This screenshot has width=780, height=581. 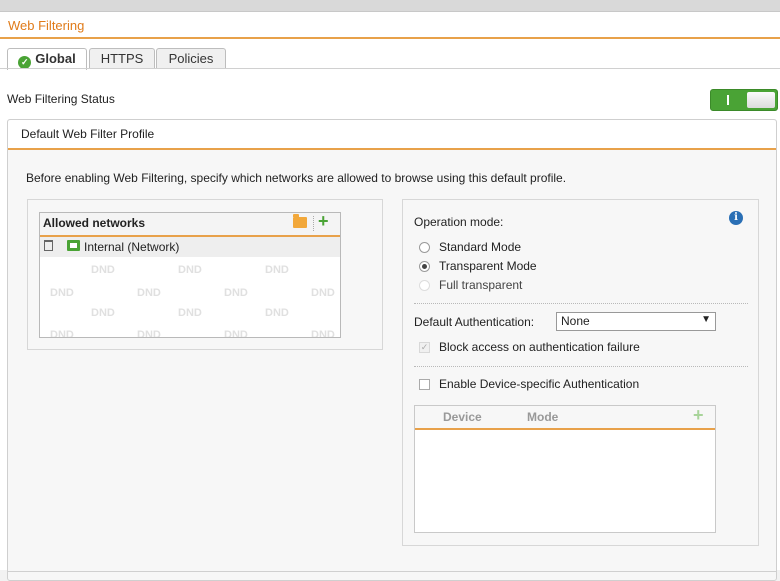 What do you see at coordinates (761, 100) in the screenshot?
I see `toggle-knob` at bounding box center [761, 100].